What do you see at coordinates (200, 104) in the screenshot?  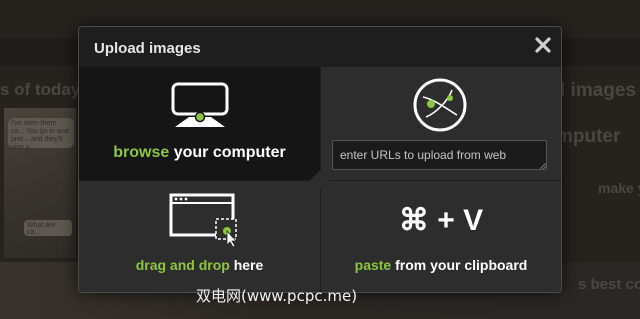 I see `computer-monitor-icon` at bounding box center [200, 104].